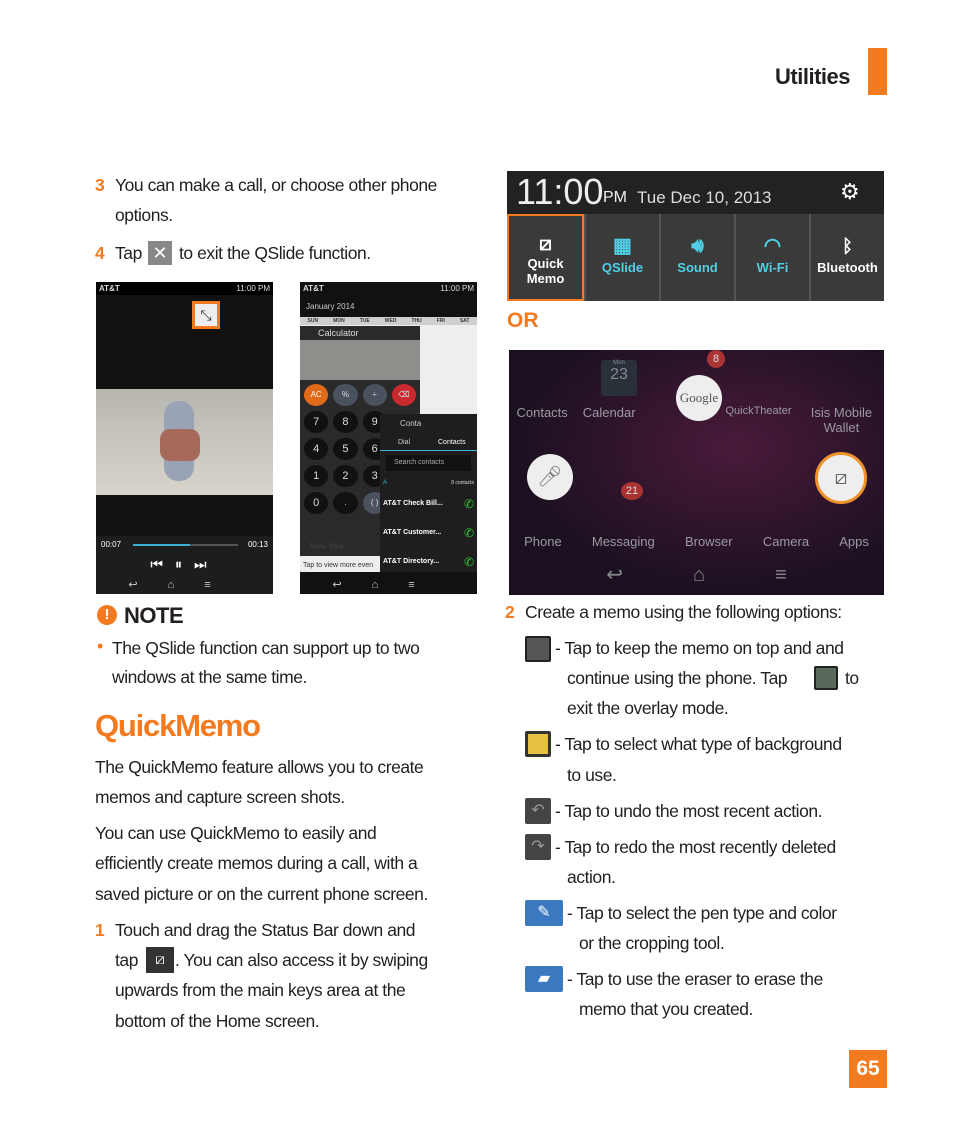 The image size is (954, 1145). What do you see at coordinates (592, 775) in the screenshot?
I see `option-text: to use.` at bounding box center [592, 775].